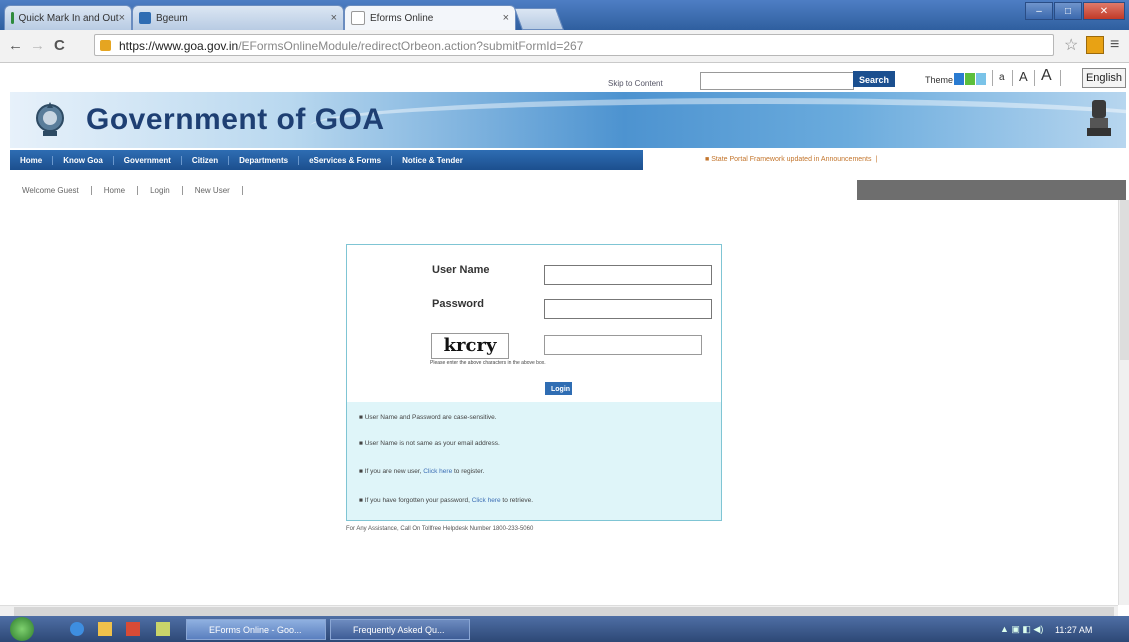  Describe the element at coordinates (51, 190) in the screenshot. I see `welcome-text: Welcome Guest` at that location.